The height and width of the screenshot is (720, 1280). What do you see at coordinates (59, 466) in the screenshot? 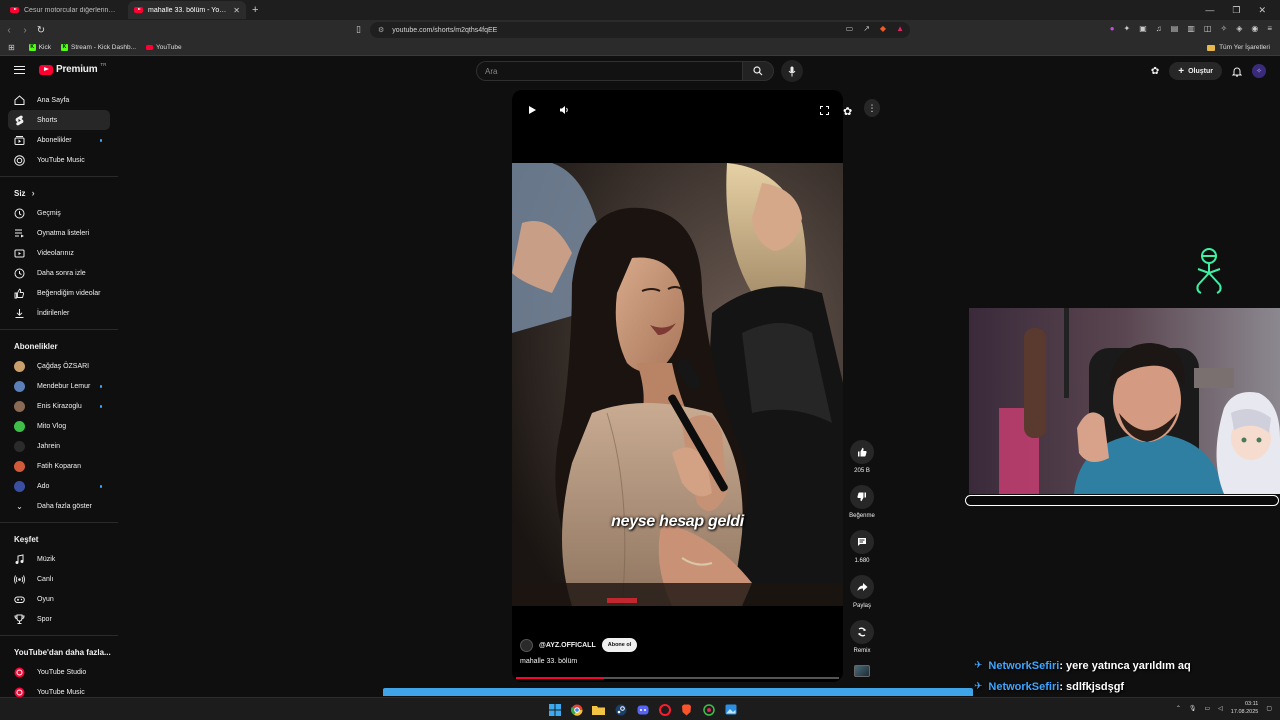
I see `sidebar-item-fatih-koparan: Fatih Koparan` at bounding box center [59, 466].